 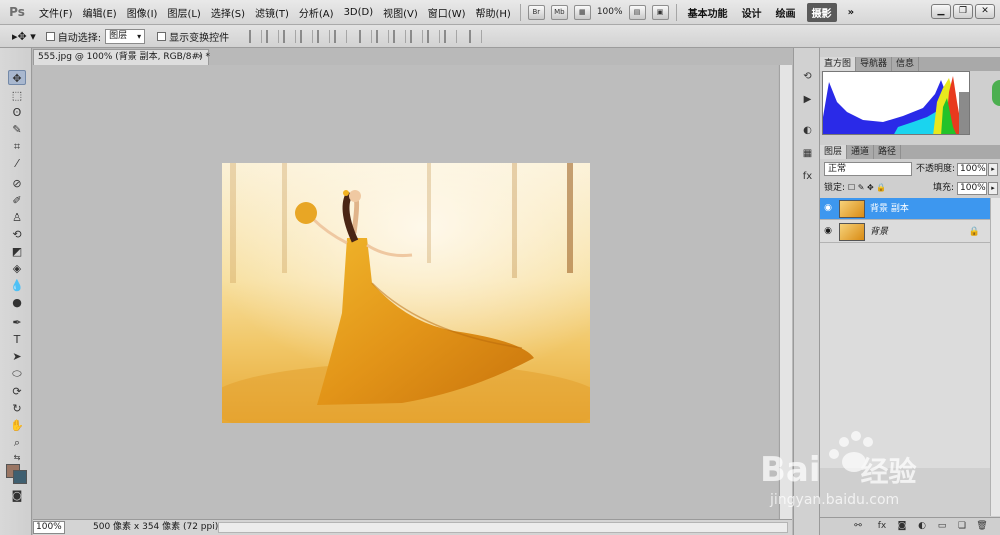 What do you see at coordinates (834, 152) in the screenshot?
I see `tab-layers: 图层` at bounding box center [834, 152].